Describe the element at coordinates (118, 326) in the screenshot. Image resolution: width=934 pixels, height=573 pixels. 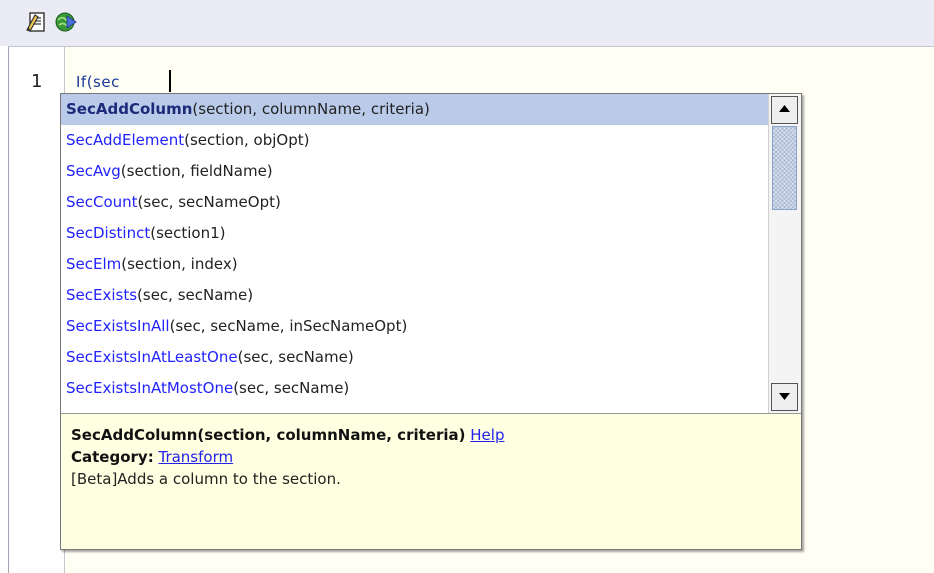
I see `suggestion-function-name: SecExistsInAll` at that location.